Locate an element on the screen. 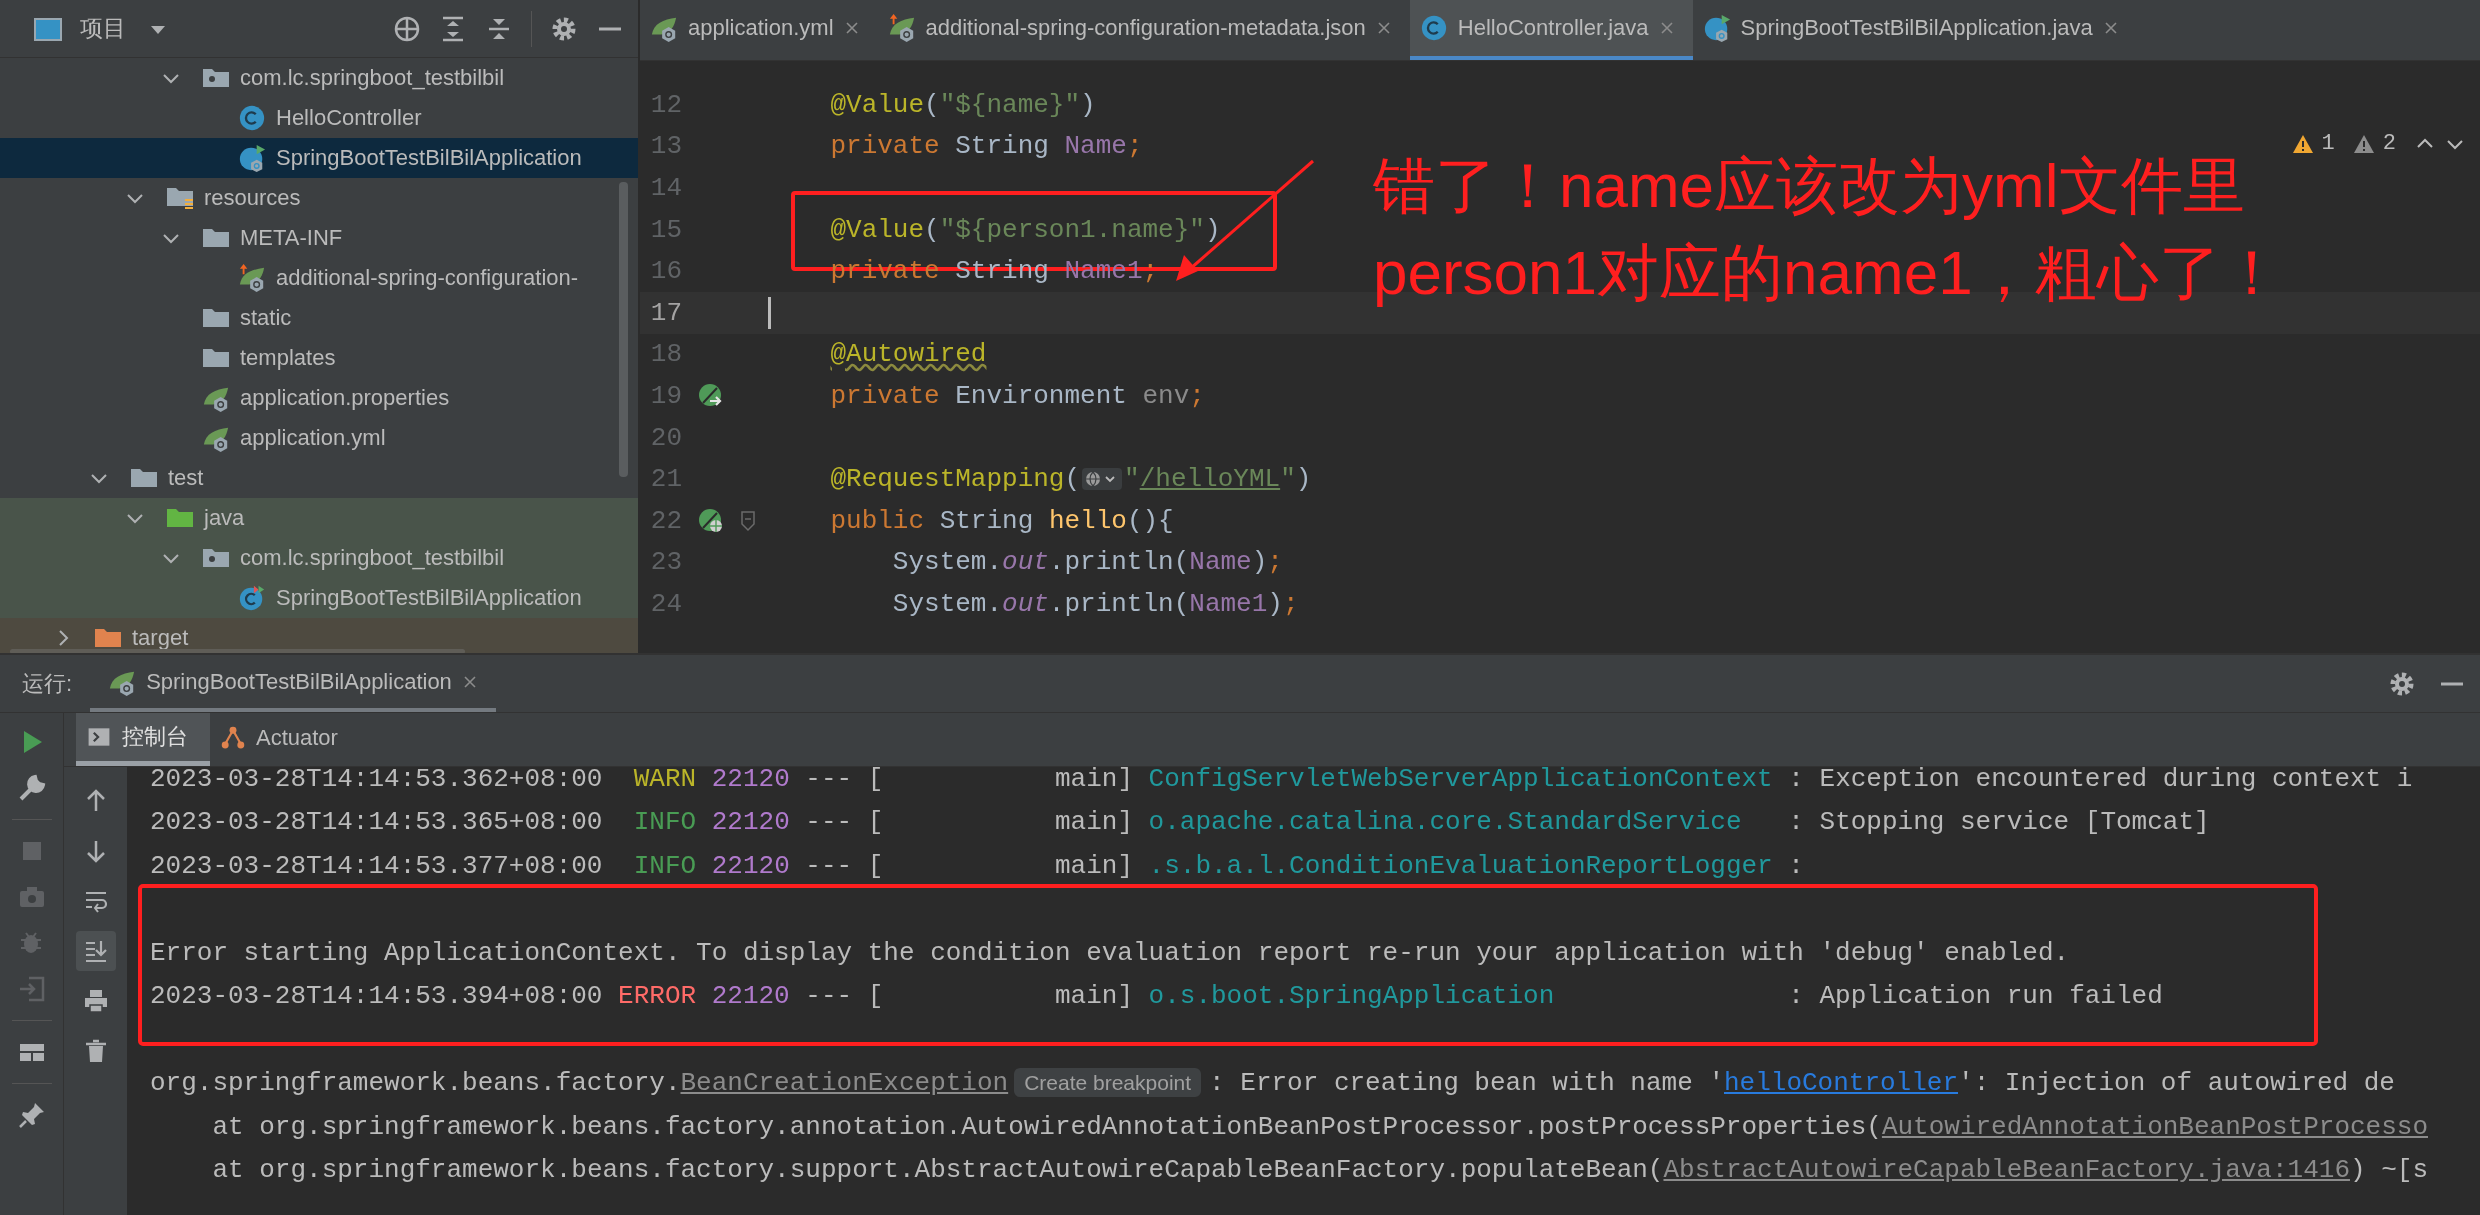  code-line: @RequestMapping( "/helloYML") is located at coordinates (1070, 479).